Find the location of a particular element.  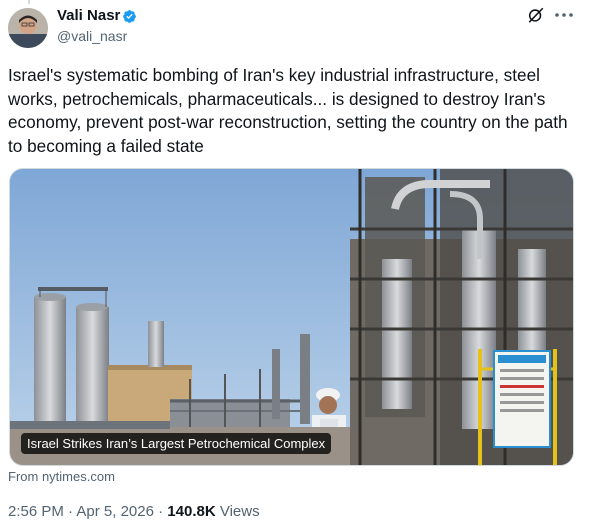

thread-connector is located at coordinates (29, 2).